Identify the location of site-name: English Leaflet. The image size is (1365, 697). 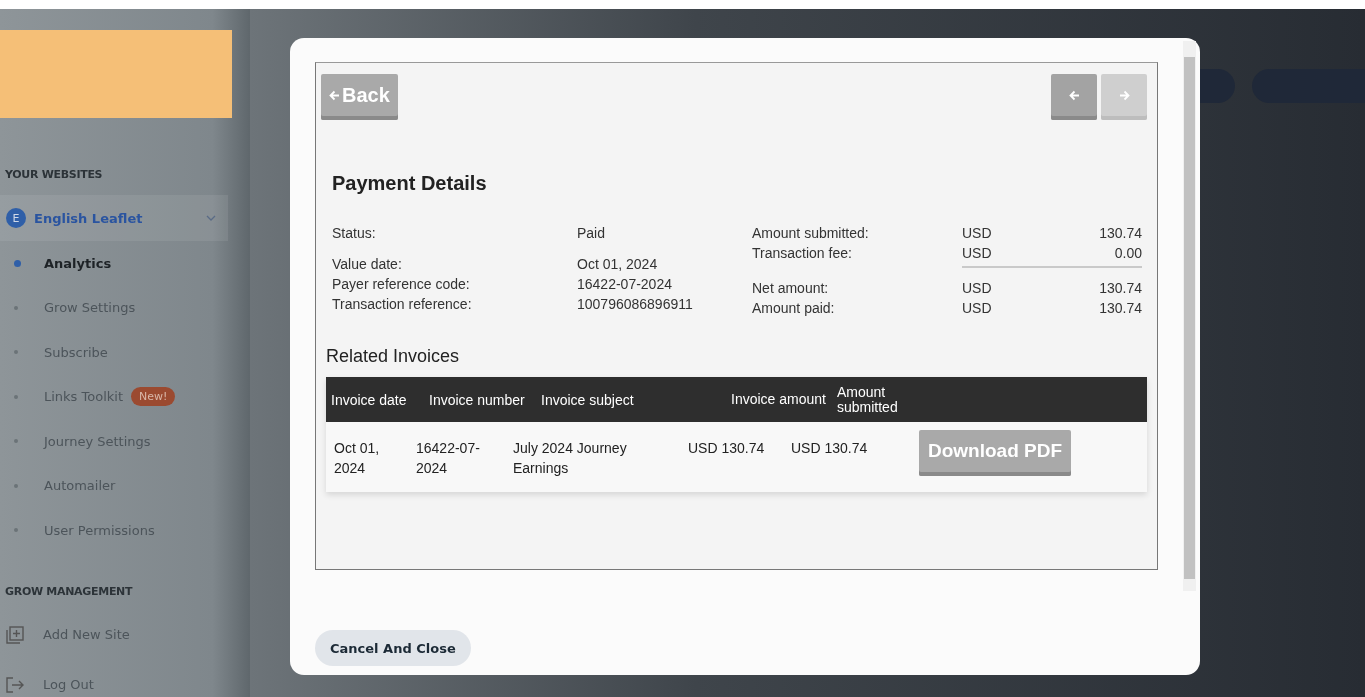
(89, 218).